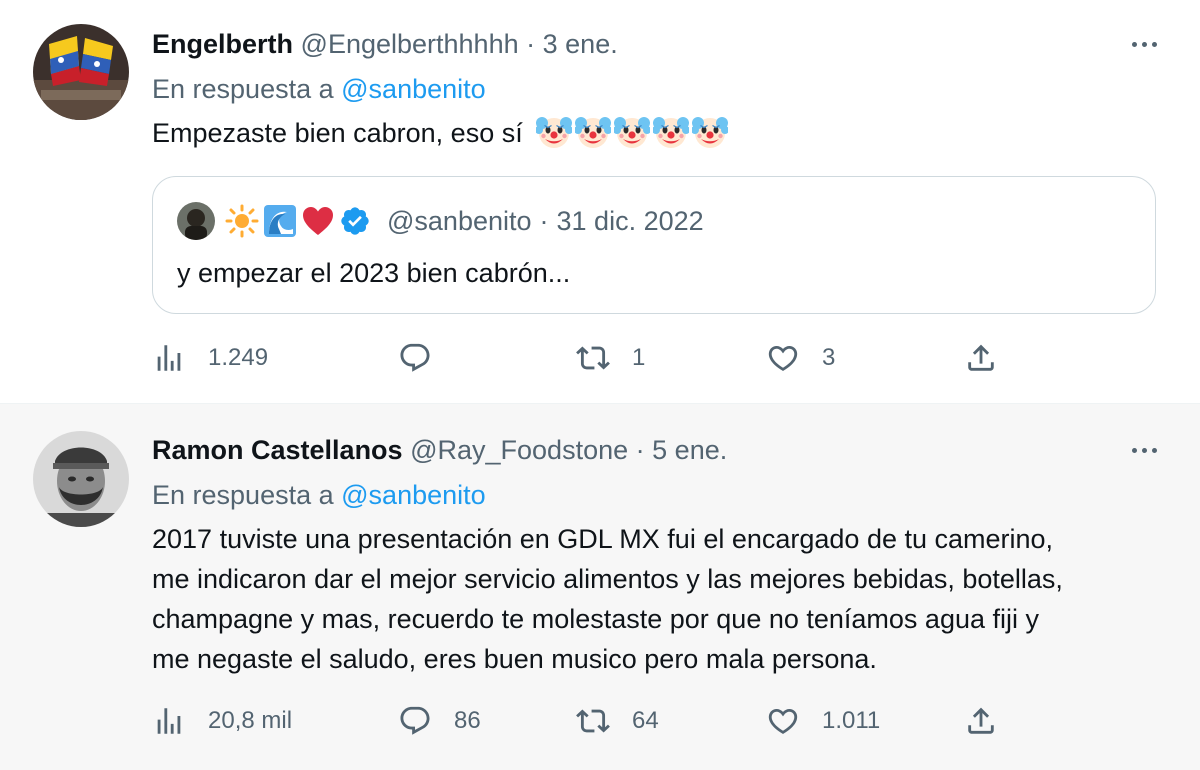 Image resolution: width=1200 pixels, height=770 pixels. I want to click on tweet-text-content: Empezaste bien cabron, eso sí, so click(337, 133).